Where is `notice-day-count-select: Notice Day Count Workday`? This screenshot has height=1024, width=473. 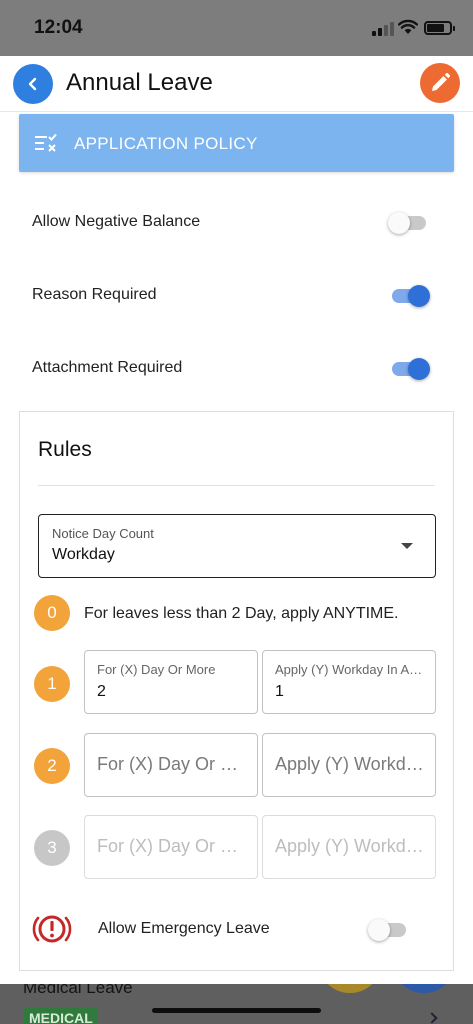
notice-day-count-select: Notice Day Count Workday is located at coordinates (237, 546).